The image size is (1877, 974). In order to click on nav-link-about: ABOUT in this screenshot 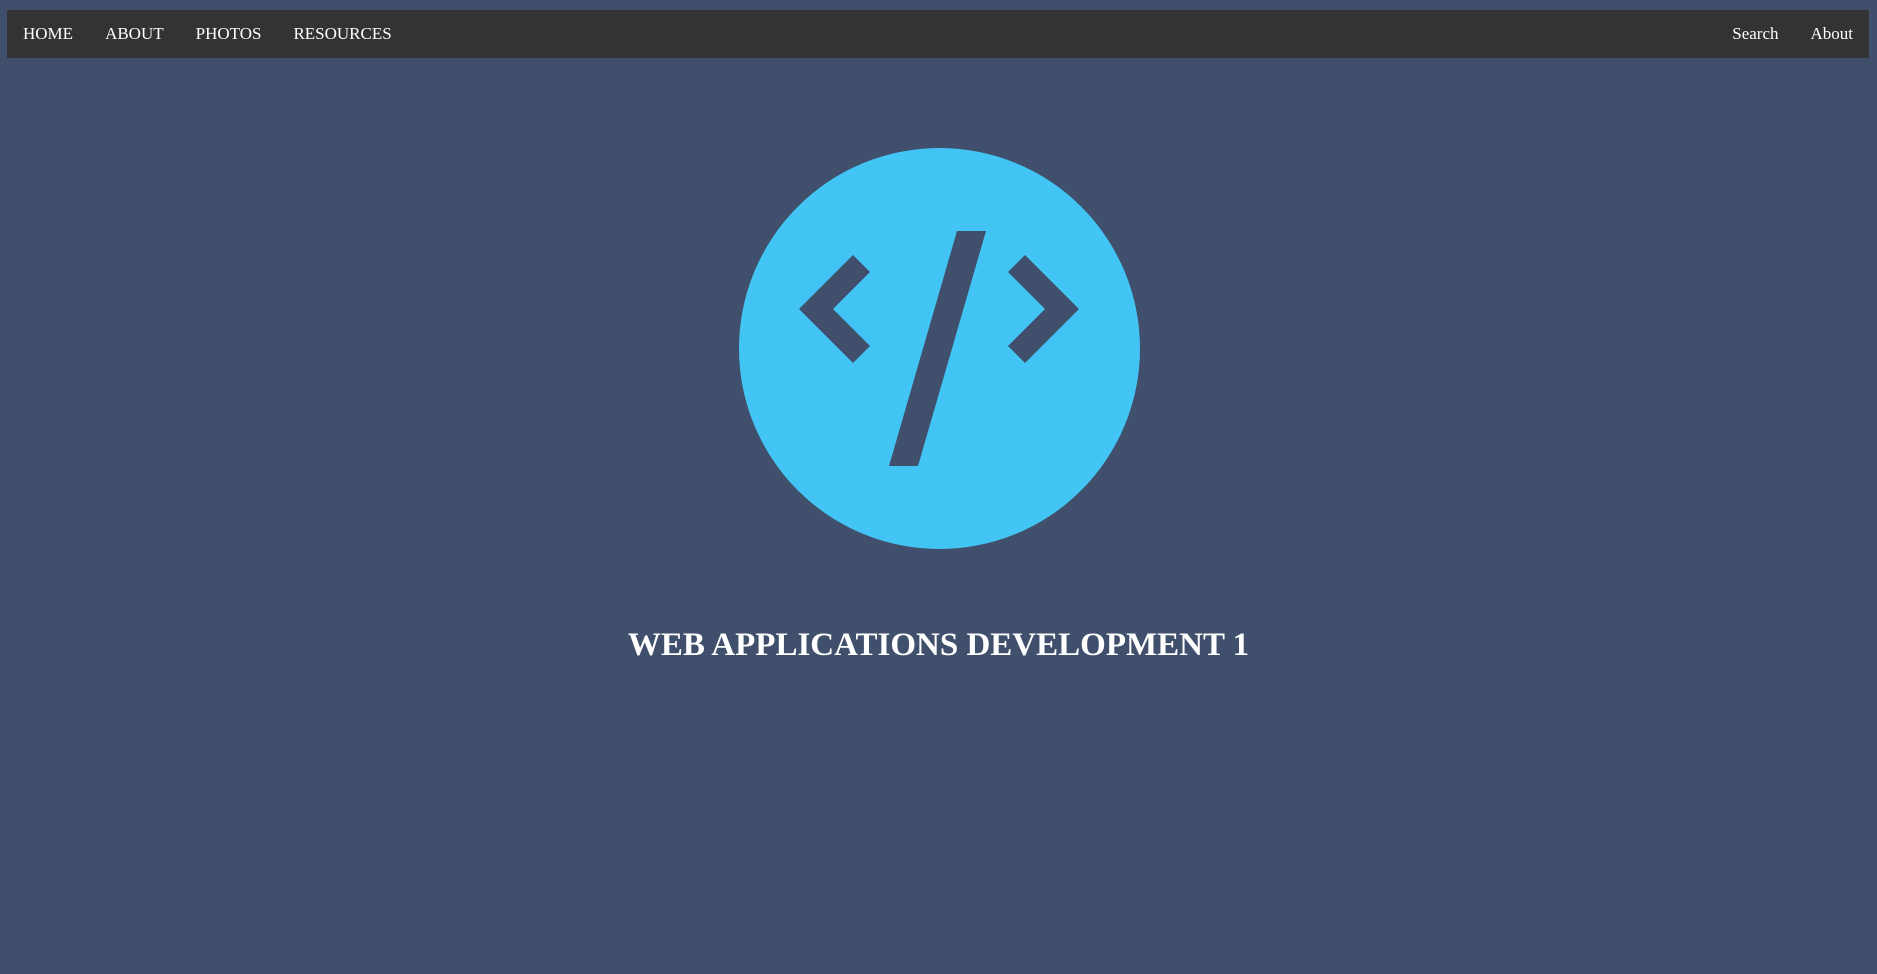, I will do `click(134, 34)`.